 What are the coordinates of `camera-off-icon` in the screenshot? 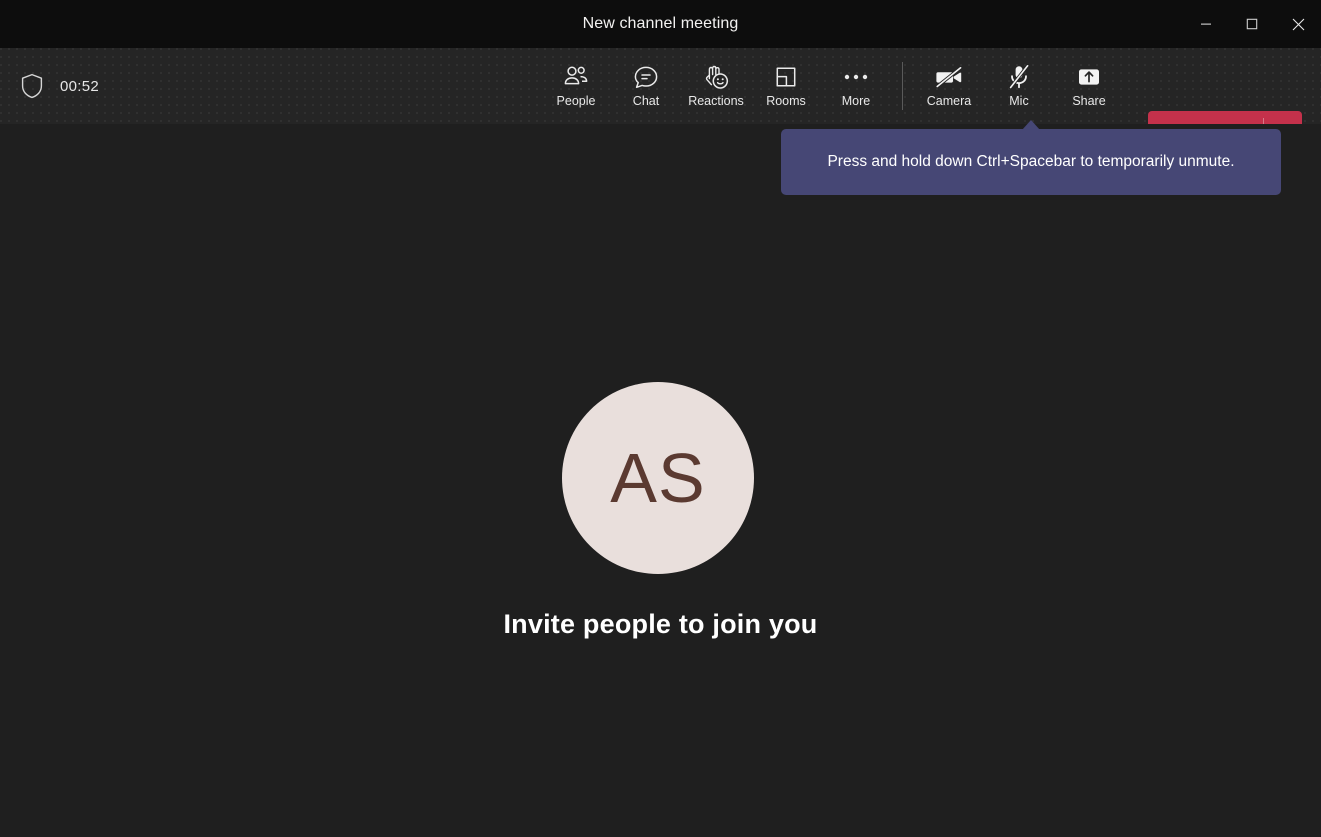 It's located at (949, 77).